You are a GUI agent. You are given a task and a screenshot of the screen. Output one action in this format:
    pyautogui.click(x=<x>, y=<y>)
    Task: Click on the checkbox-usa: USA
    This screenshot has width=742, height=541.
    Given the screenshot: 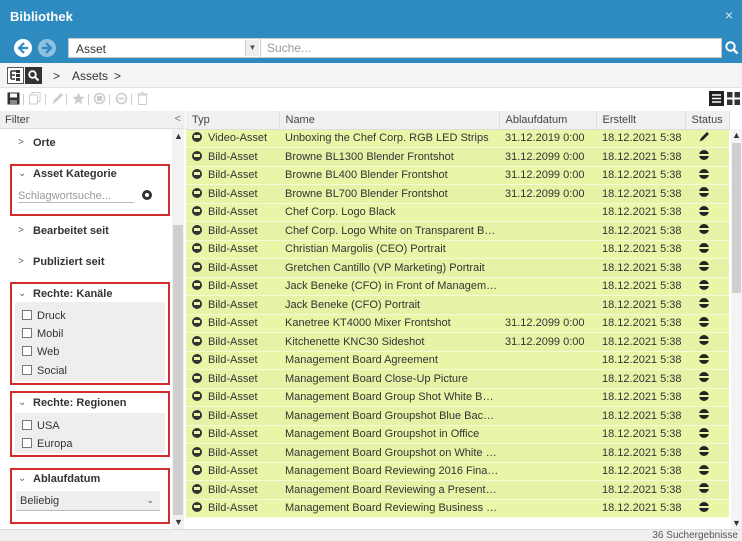 What is the action you would take?
    pyautogui.click(x=41, y=426)
    